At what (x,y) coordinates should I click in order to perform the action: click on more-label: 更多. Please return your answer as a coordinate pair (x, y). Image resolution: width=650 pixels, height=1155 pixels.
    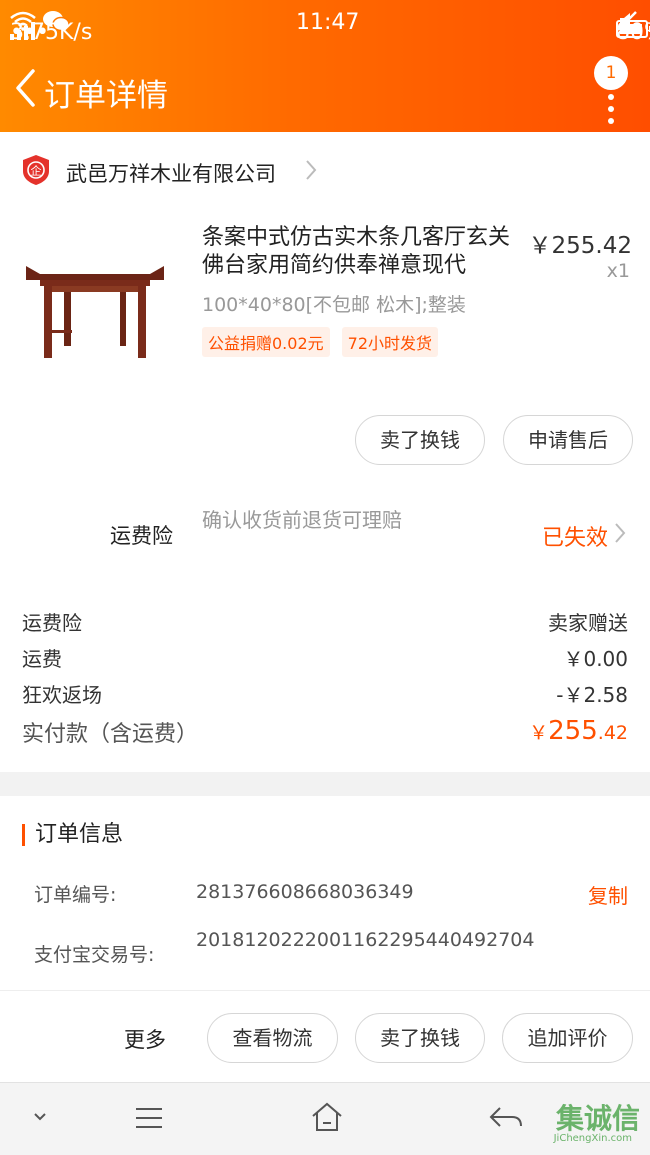
    Looking at the image, I should click on (145, 1039).